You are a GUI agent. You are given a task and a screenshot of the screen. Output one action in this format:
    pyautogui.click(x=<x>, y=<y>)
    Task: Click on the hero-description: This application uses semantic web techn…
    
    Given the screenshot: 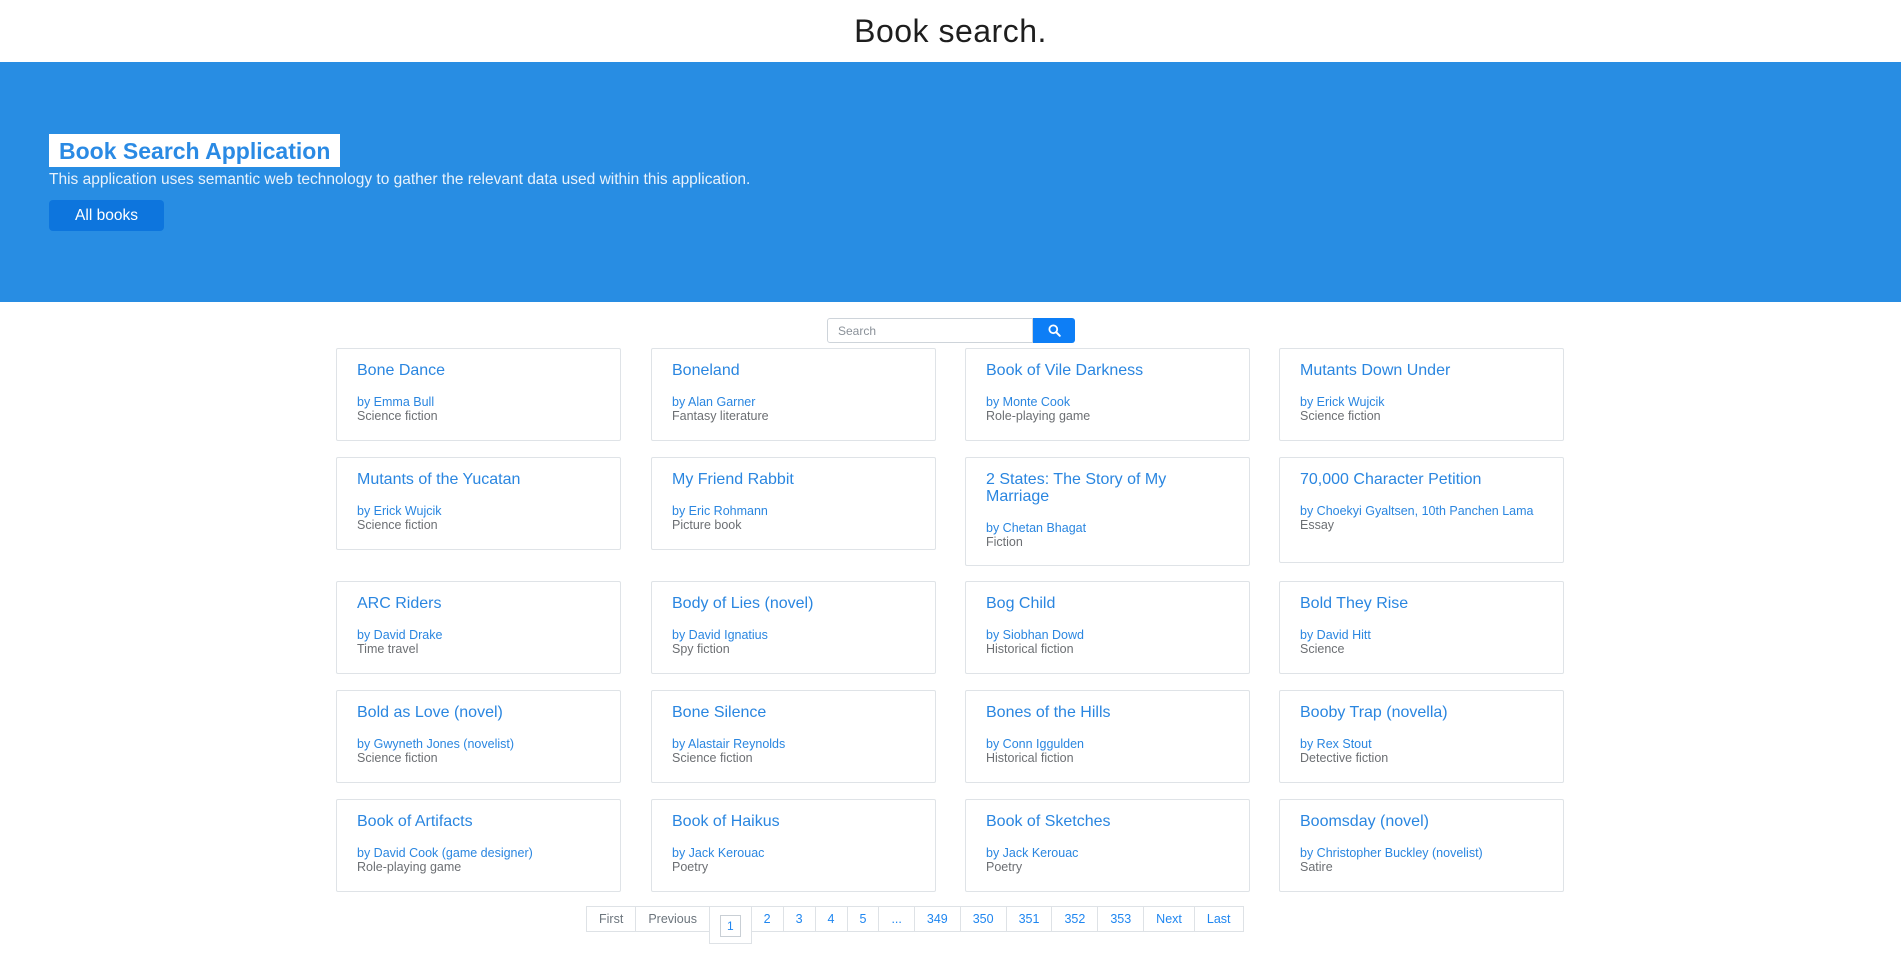 What is the action you would take?
    pyautogui.click(x=400, y=179)
    